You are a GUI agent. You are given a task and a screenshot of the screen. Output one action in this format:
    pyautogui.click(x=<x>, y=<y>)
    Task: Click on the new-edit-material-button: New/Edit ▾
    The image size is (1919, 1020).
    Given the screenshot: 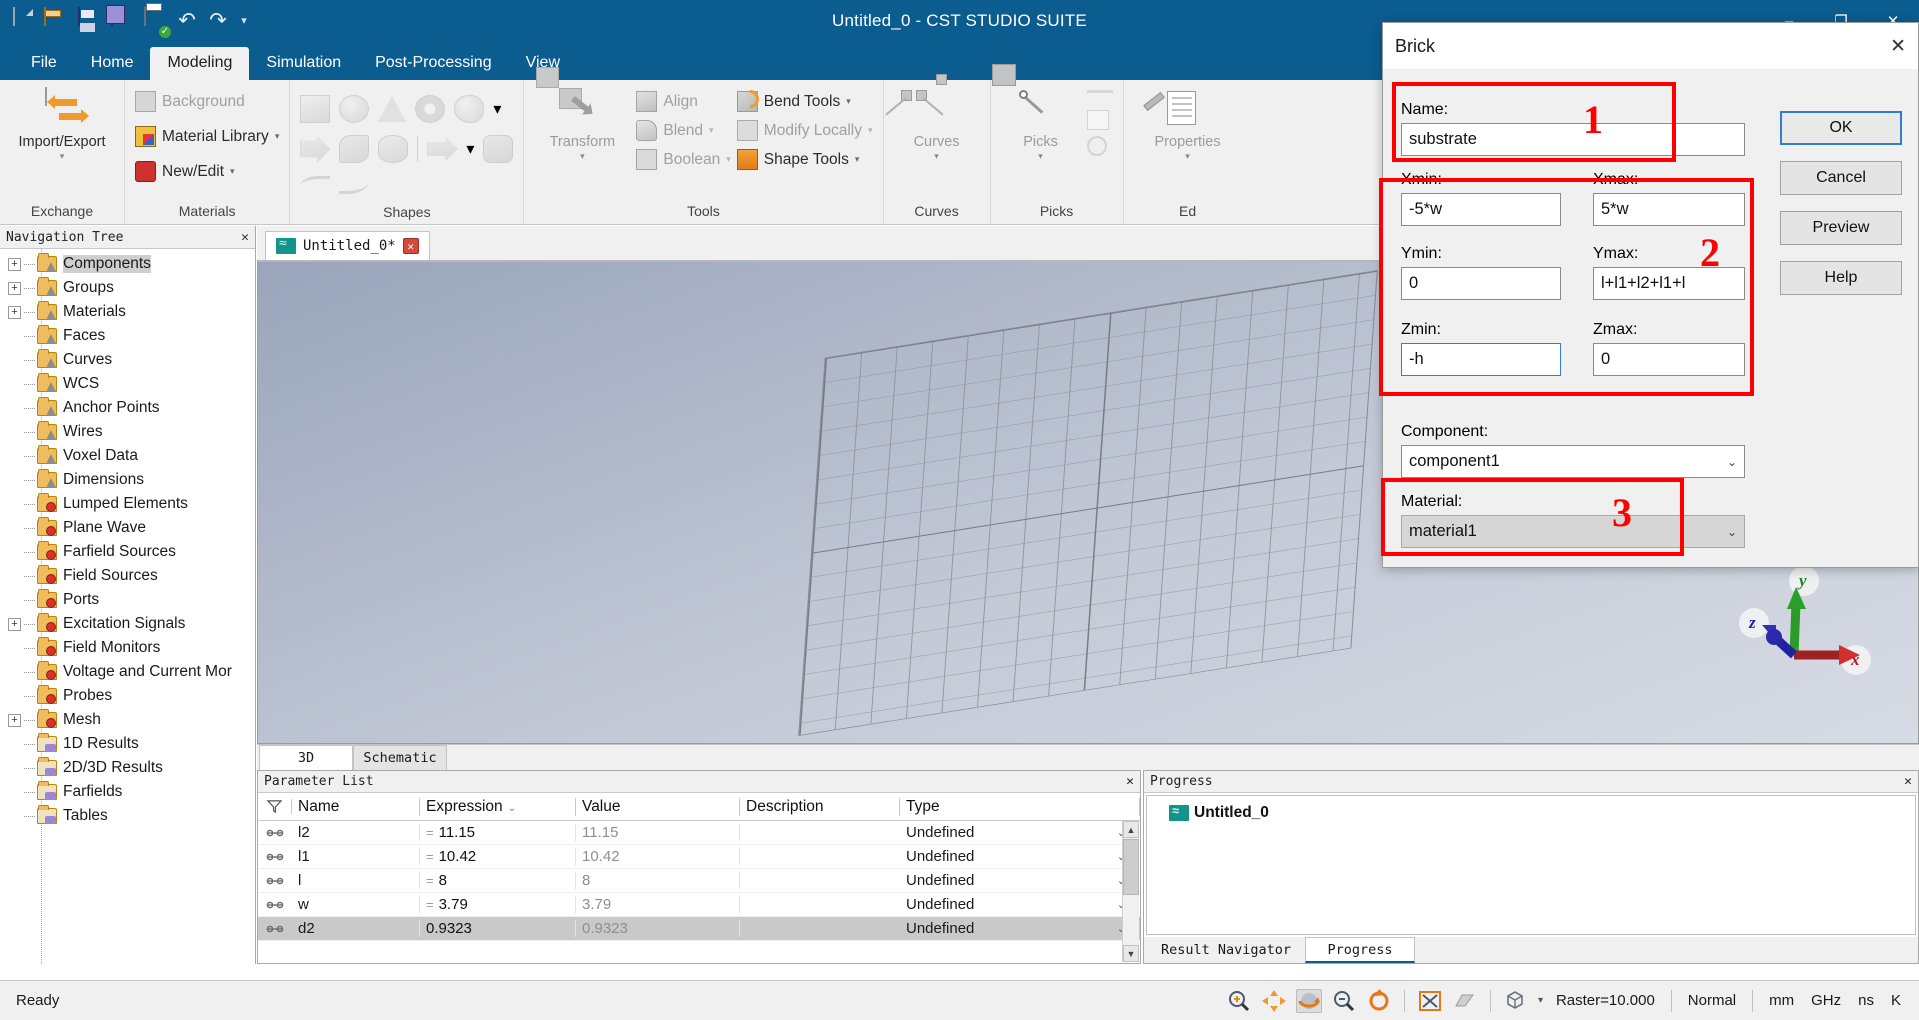 What is the action you would take?
    pyautogui.click(x=185, y=171)
    